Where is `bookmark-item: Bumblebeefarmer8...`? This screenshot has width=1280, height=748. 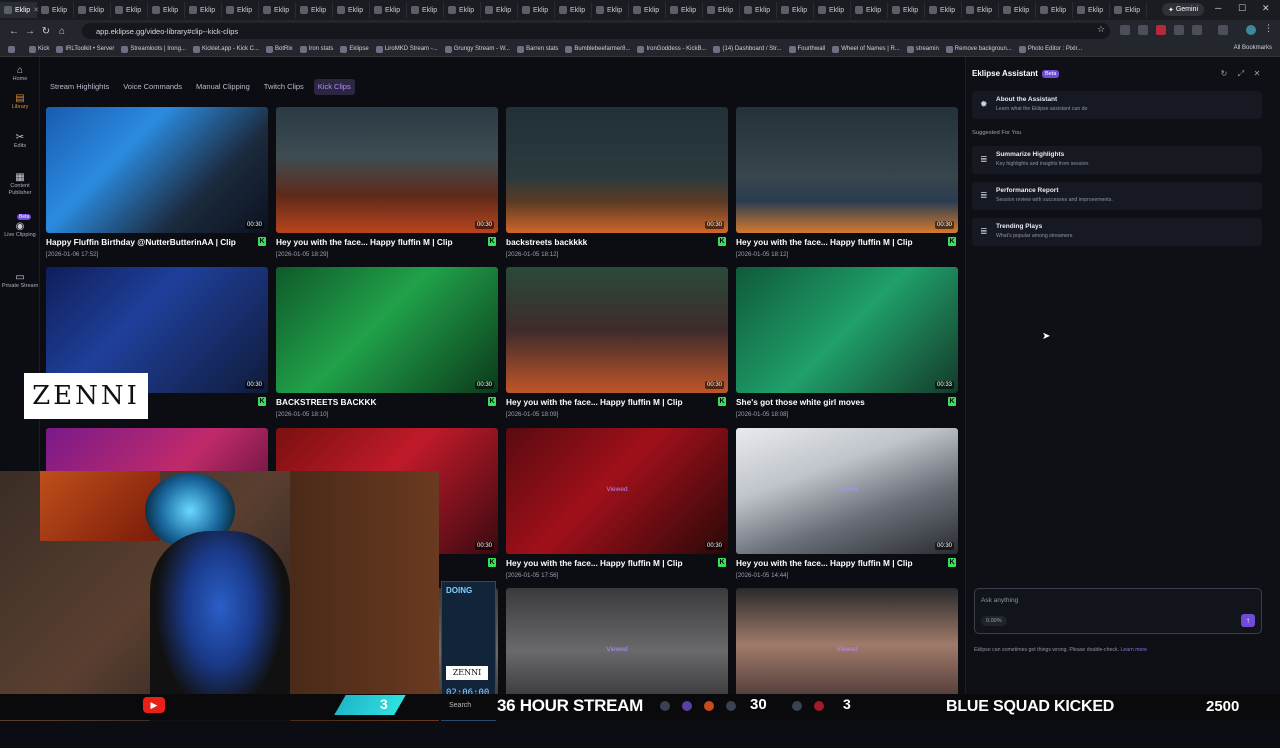
bookmark-item: Bumblebeefarmer8... is located at coordinates (597, 49).